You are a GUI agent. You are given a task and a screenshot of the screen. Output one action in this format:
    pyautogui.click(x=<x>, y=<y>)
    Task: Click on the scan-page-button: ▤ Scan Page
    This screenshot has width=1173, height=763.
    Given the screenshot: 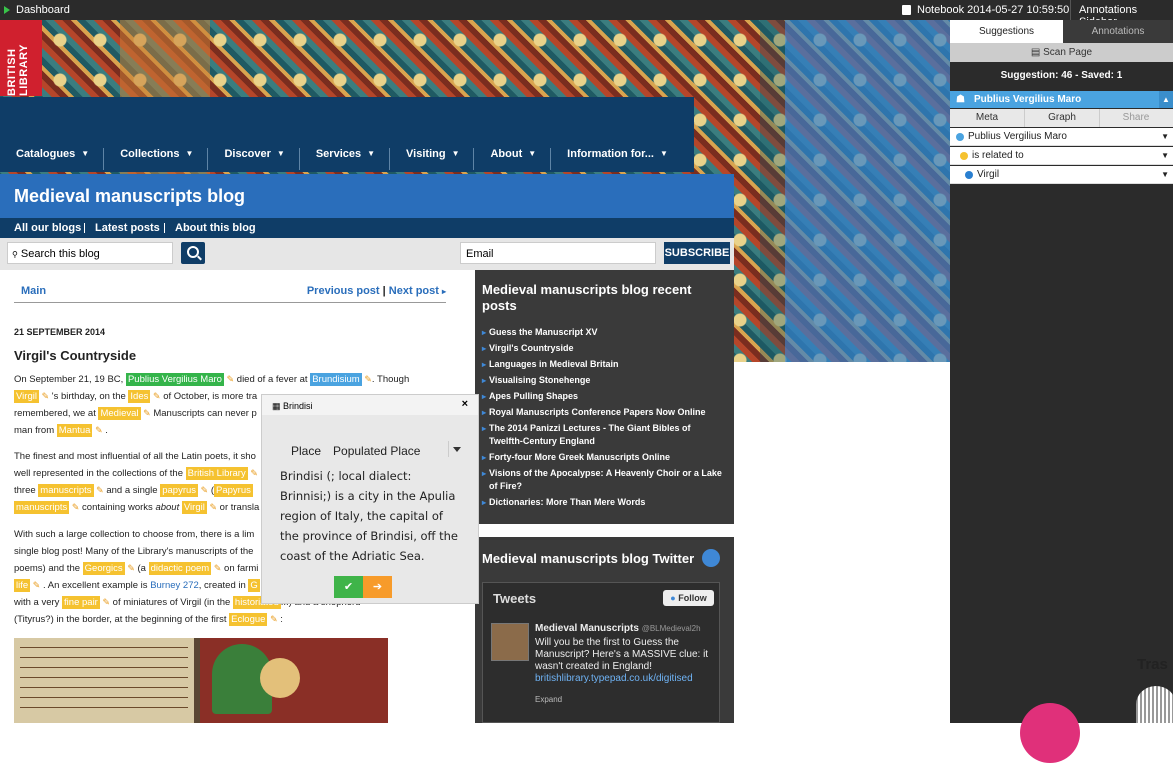 What is the action you would take?
    pyautogui.click(x=1061, y=52)
    